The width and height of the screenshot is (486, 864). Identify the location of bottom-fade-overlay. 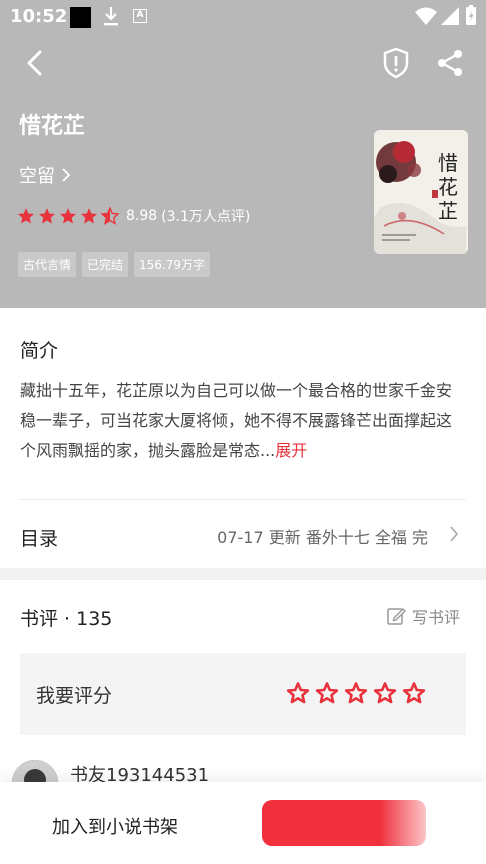
(433, 823).